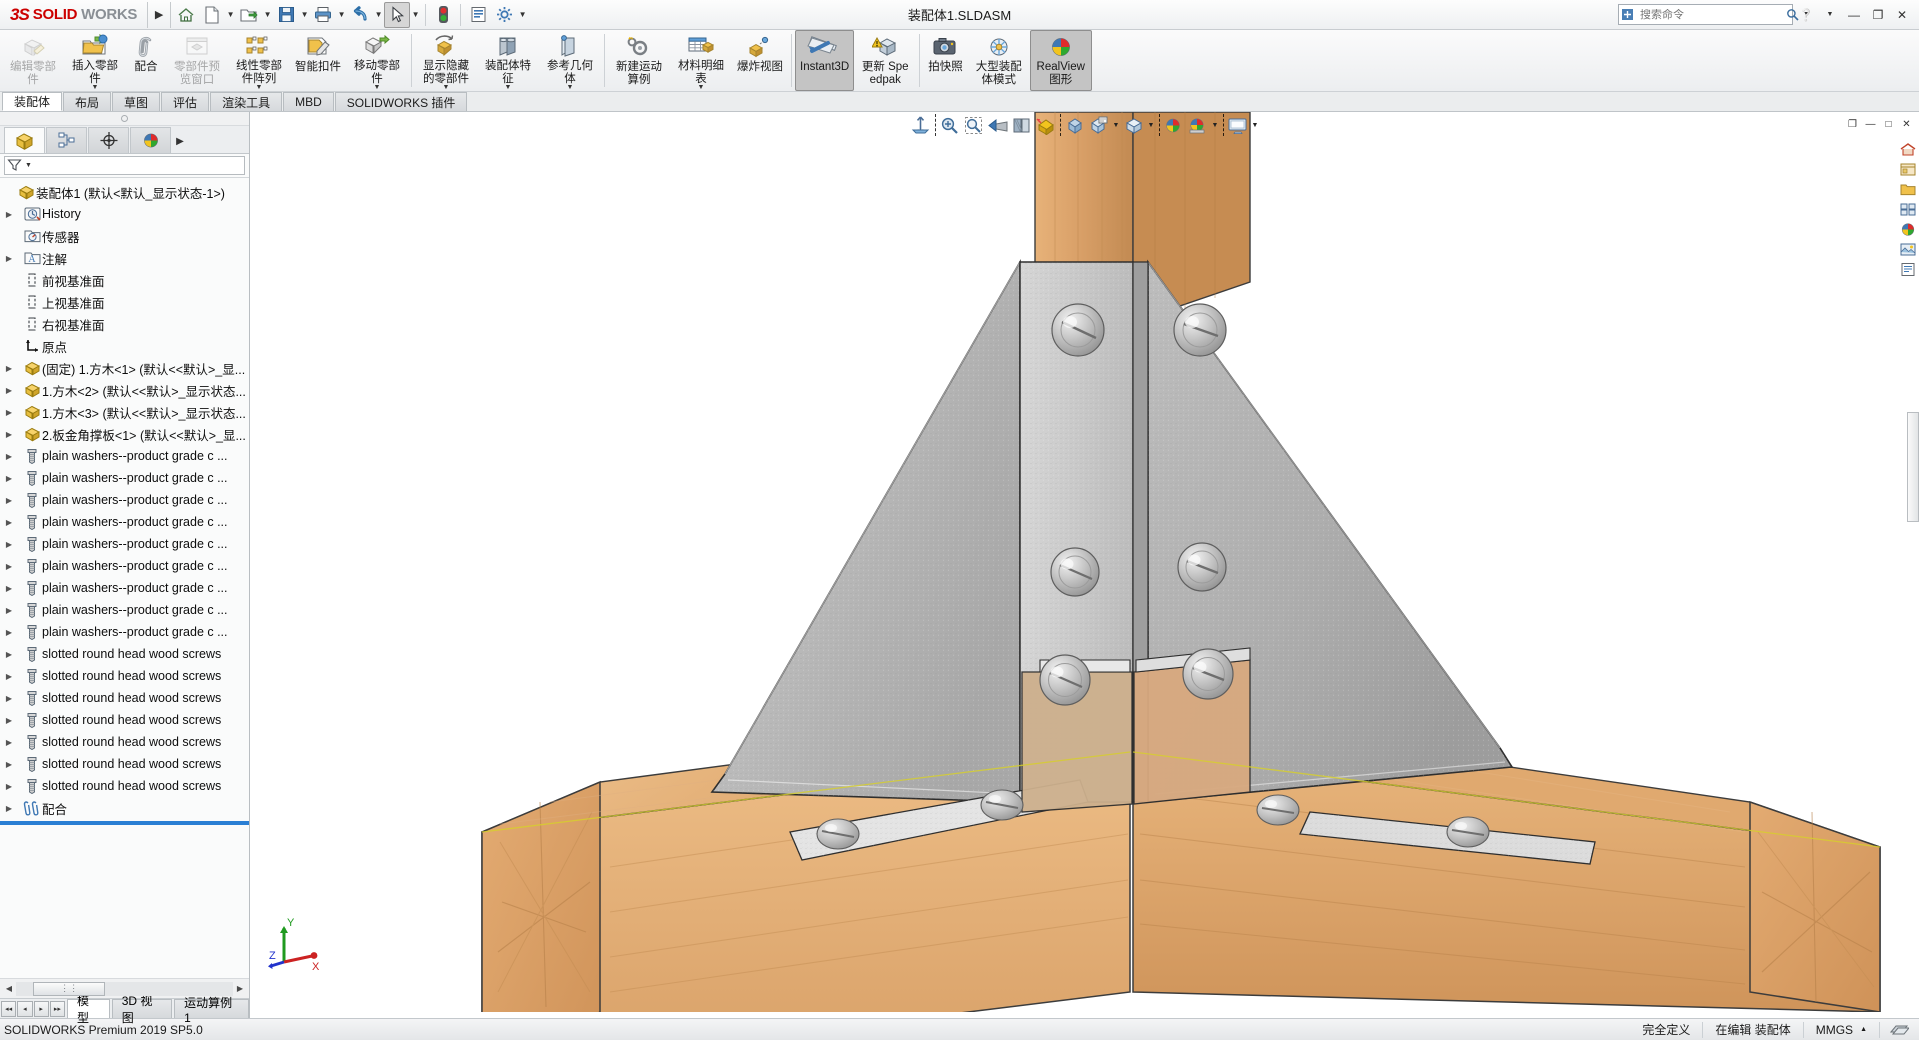 The width and height of the screenshot is (1919, 1040). Describe the element at coordinates (1099, 125) in the screenshot. I see `hide-show-items-icon` at that location.